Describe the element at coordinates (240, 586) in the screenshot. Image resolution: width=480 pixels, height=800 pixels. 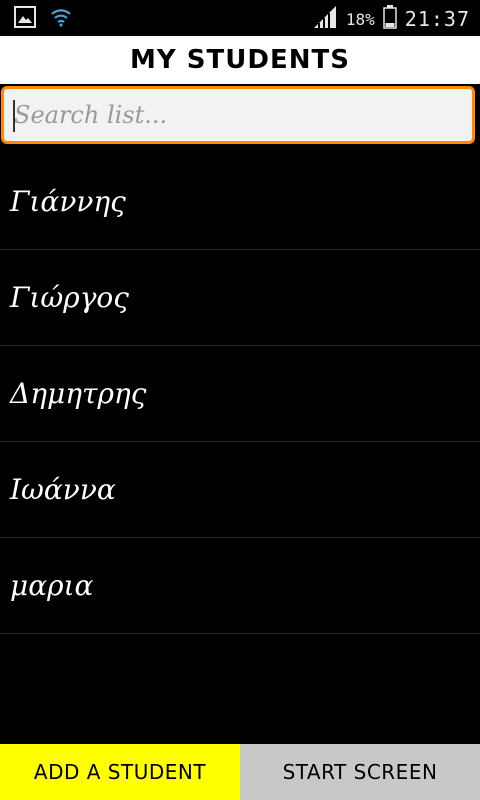
I see `list-item: μαρια` at that location.